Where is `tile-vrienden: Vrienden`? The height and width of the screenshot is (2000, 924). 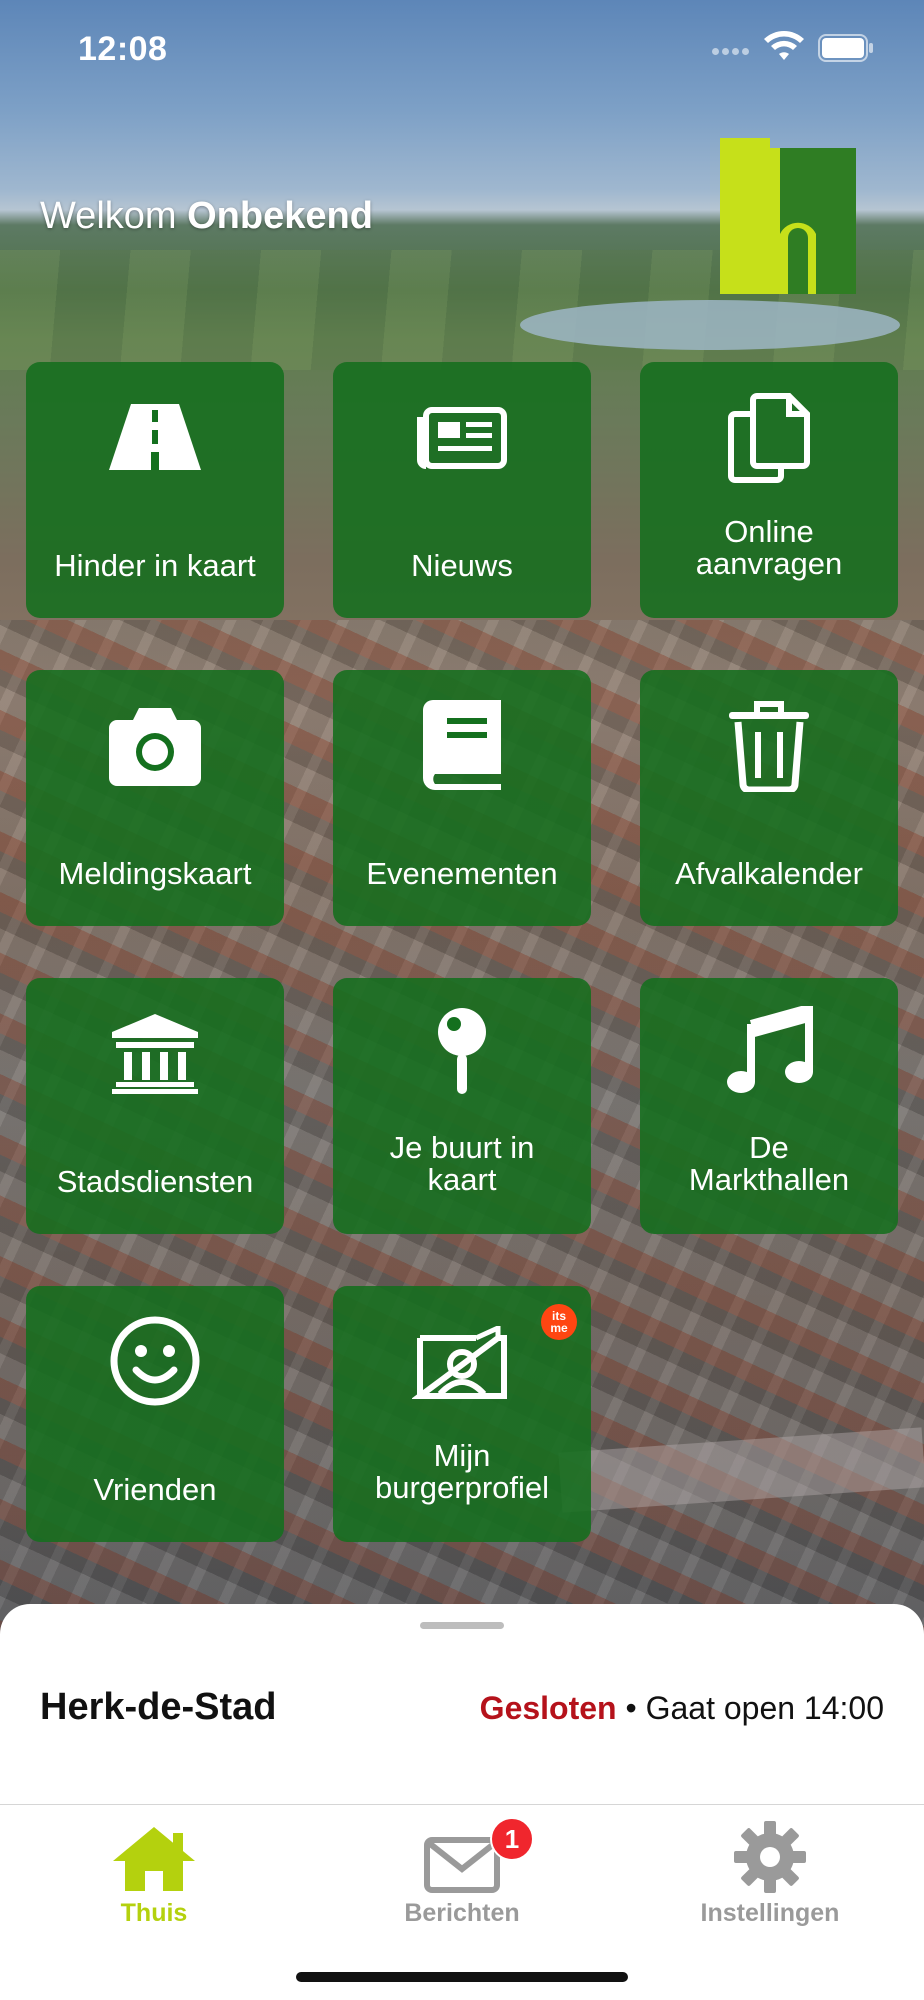
tile-vrienden: Vrienden is located at coordinates (155, 1414).